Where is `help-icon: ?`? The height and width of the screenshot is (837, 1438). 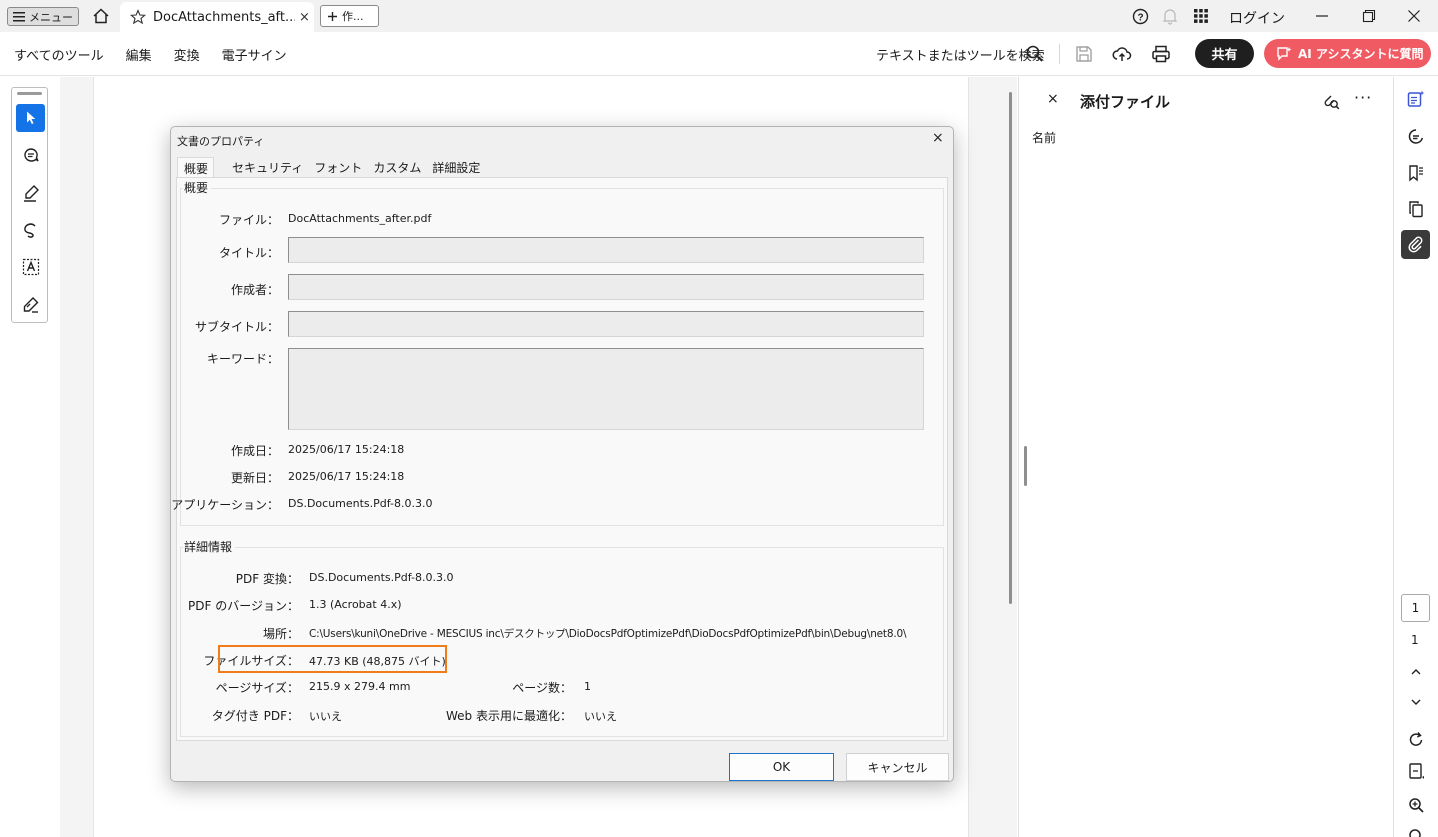
help-icon: ? is located at coordinates (1140, 16).